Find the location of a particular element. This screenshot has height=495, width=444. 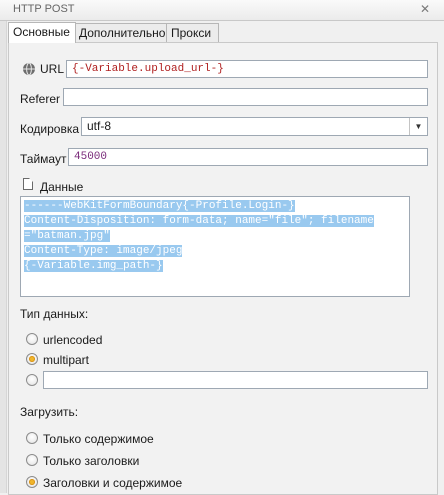

radio-headers-only is located at coordinates (32, 460).